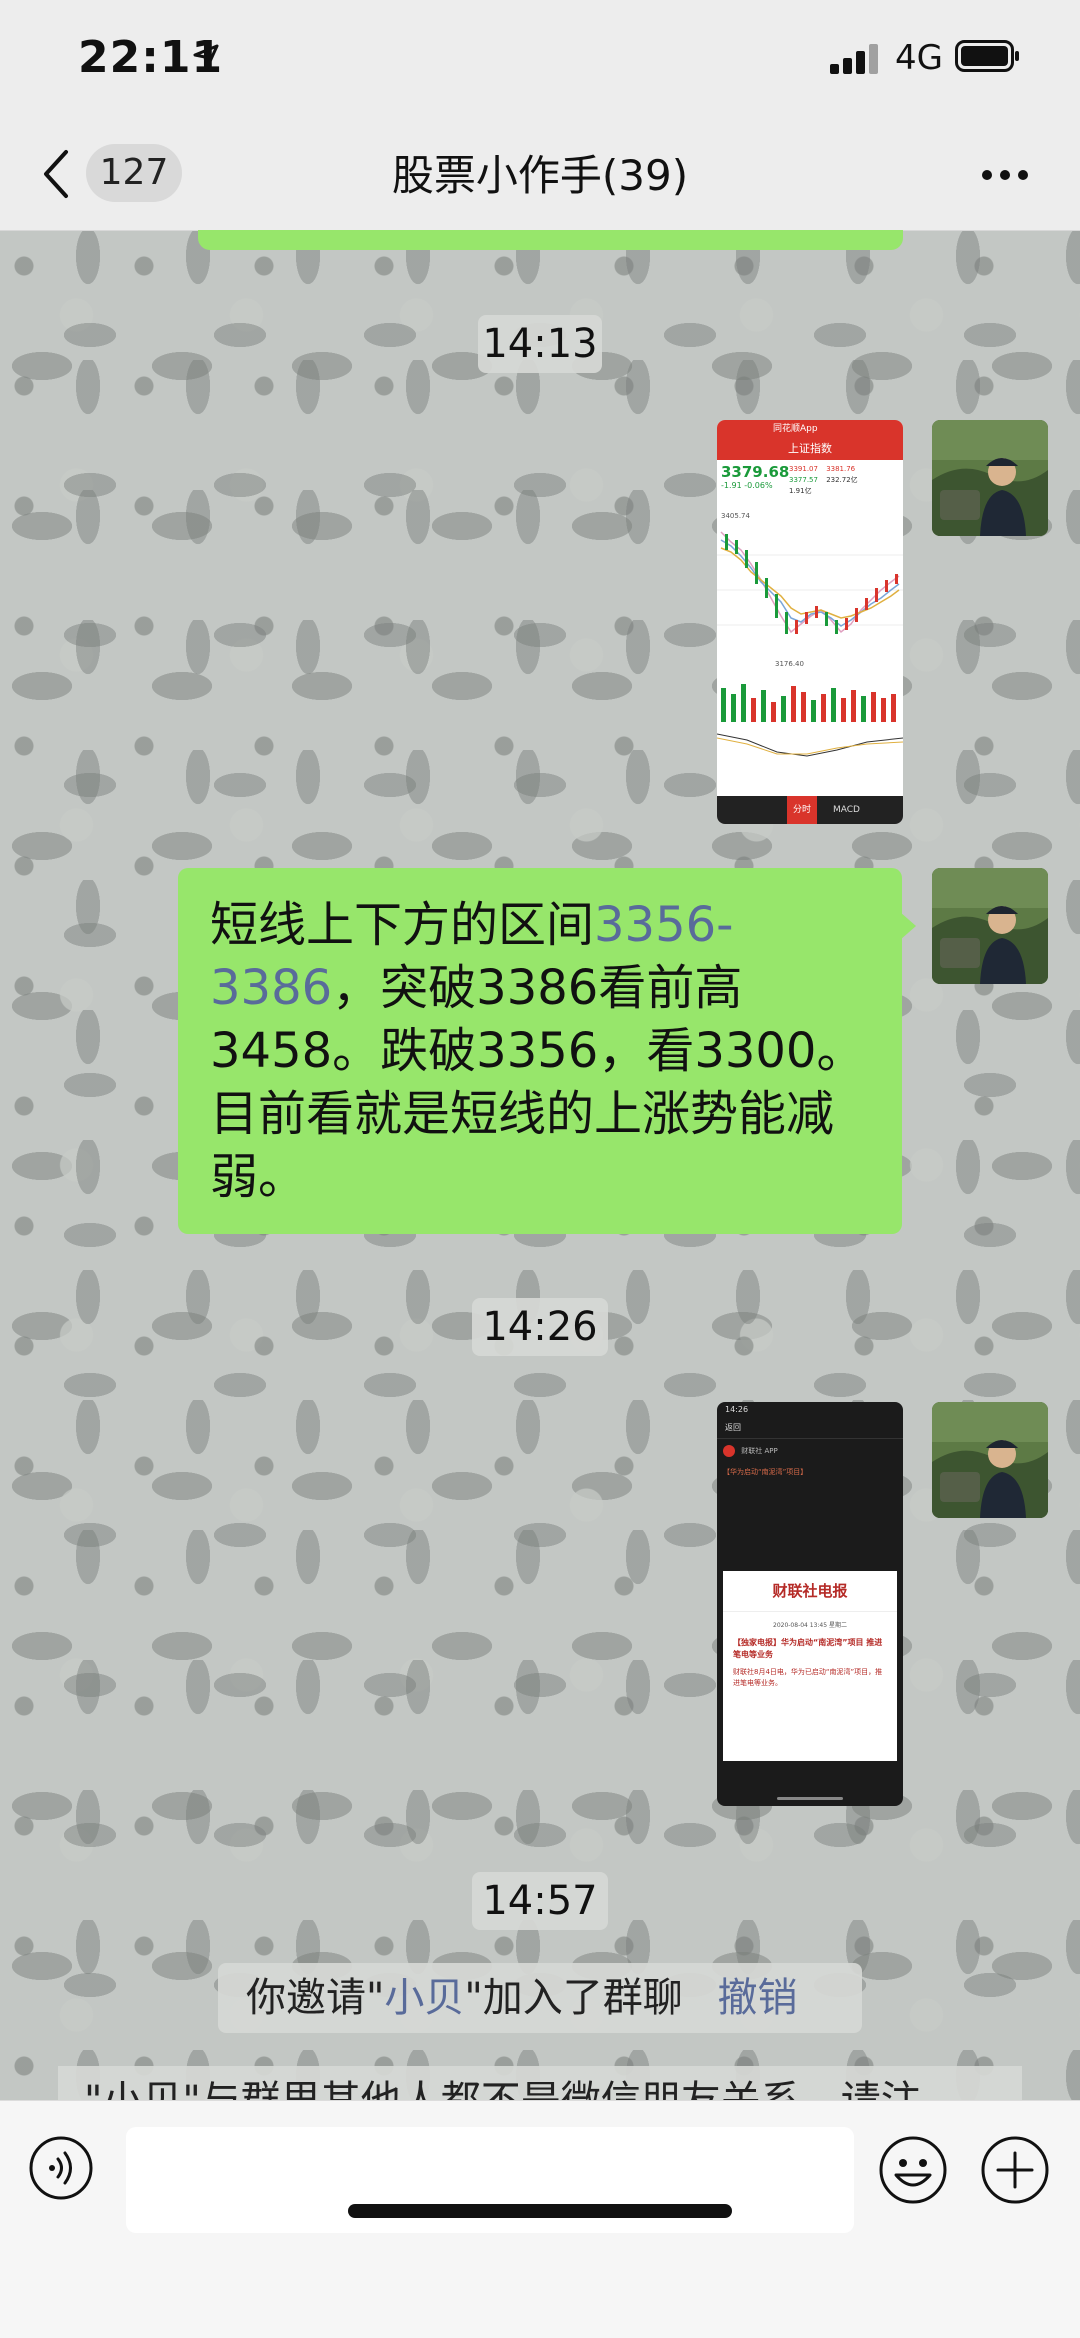 This screenshot has width=1080, height=2338. Describe the element at coordinates (919, 58) in the screenshot. I see `network-type: 4G` at that location.